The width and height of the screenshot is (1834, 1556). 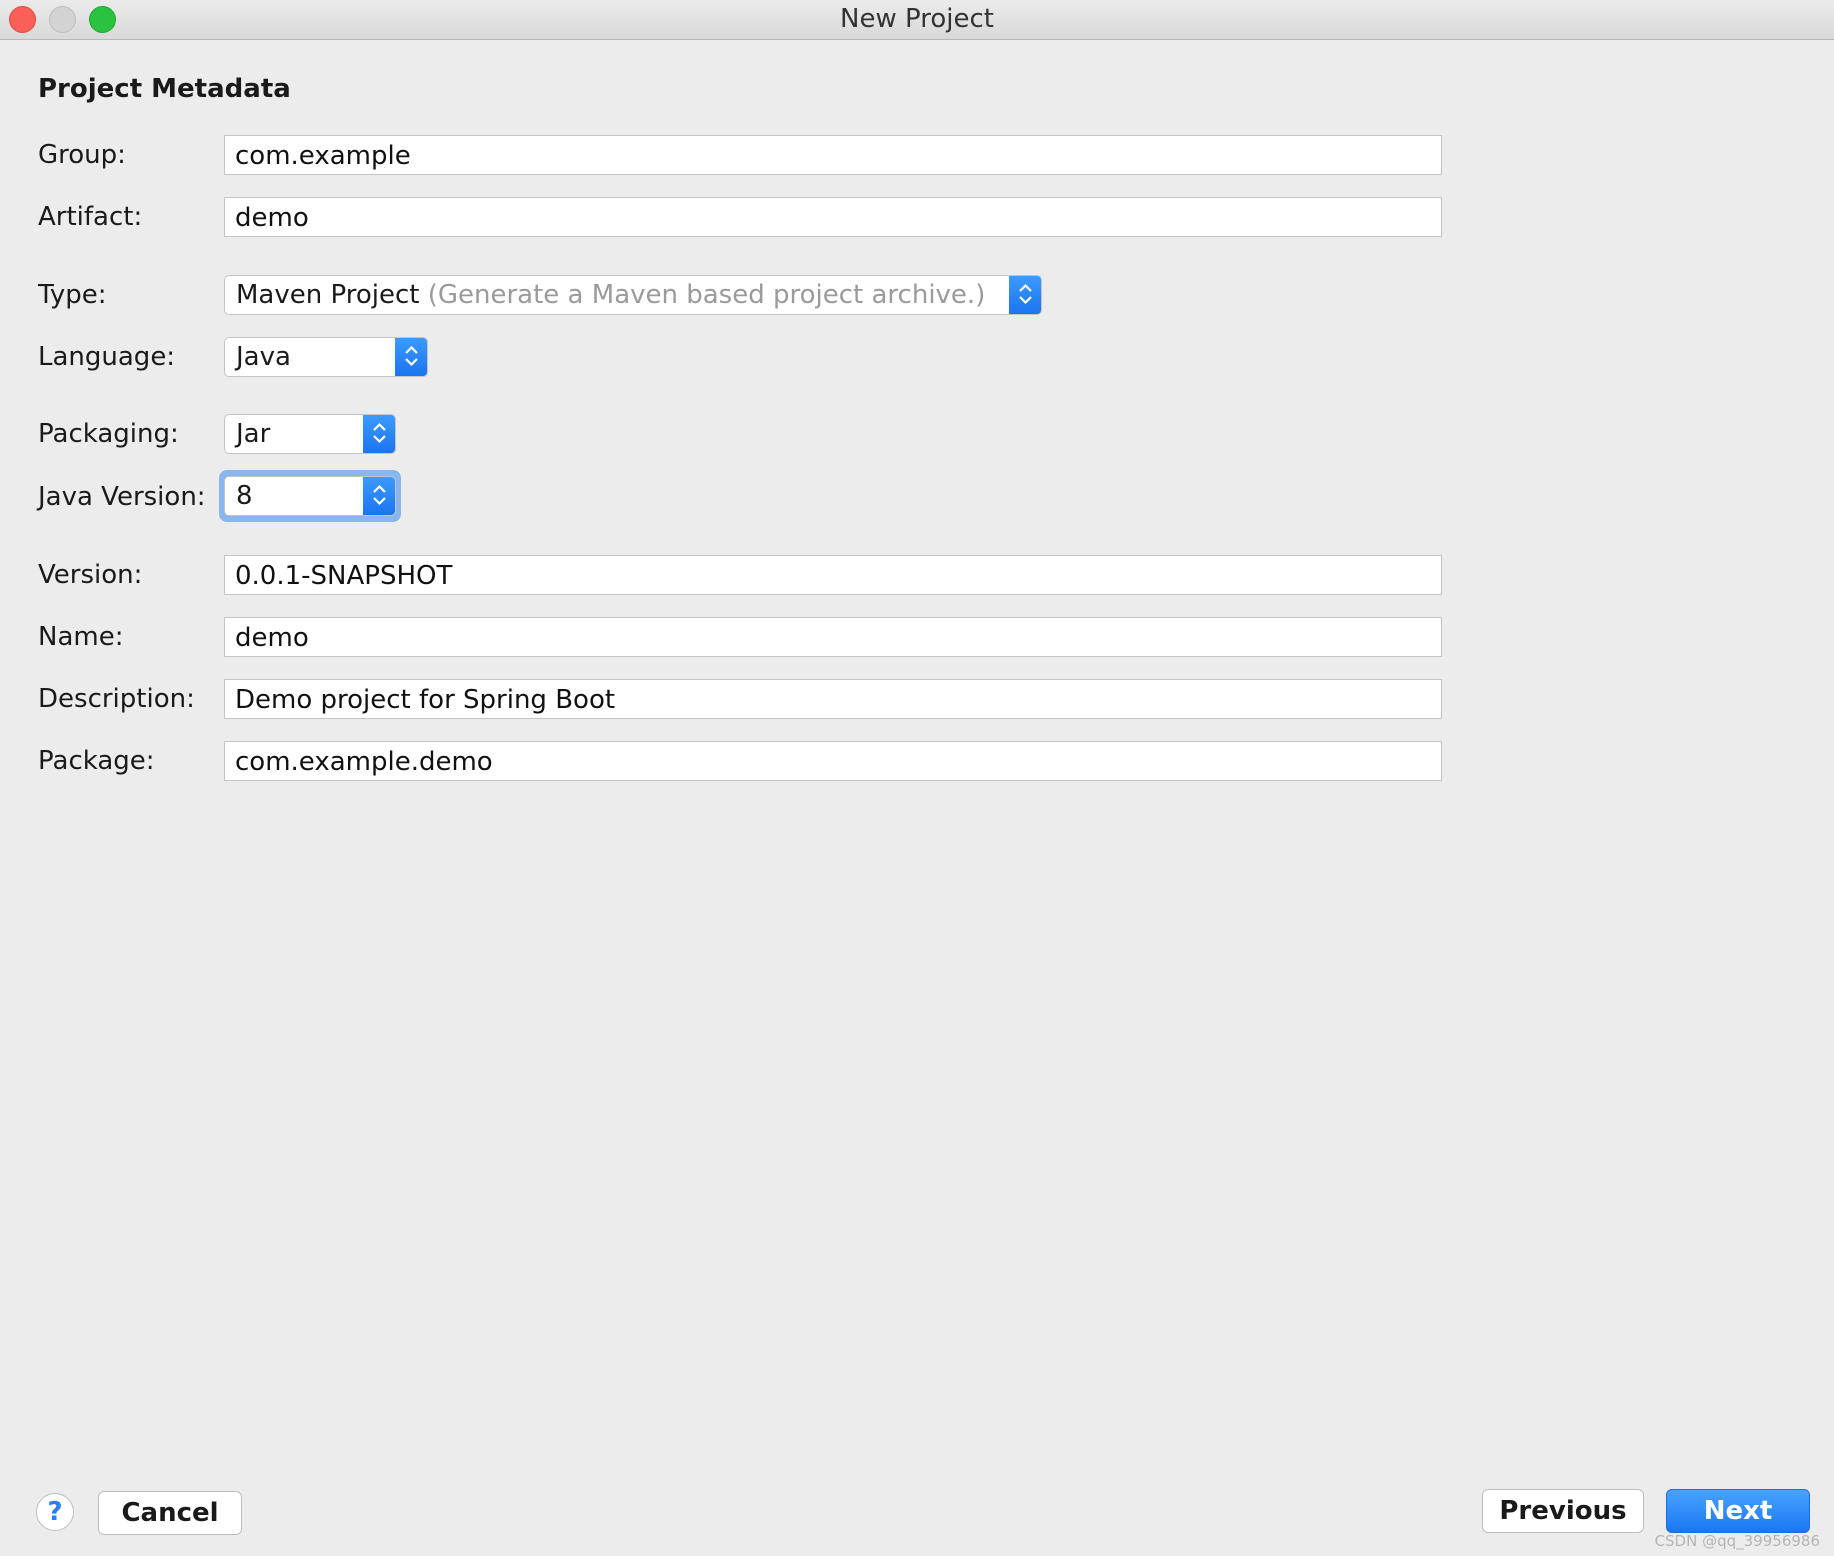 I want to click on java-version-select-value: 8, so click(x=244, y=496).